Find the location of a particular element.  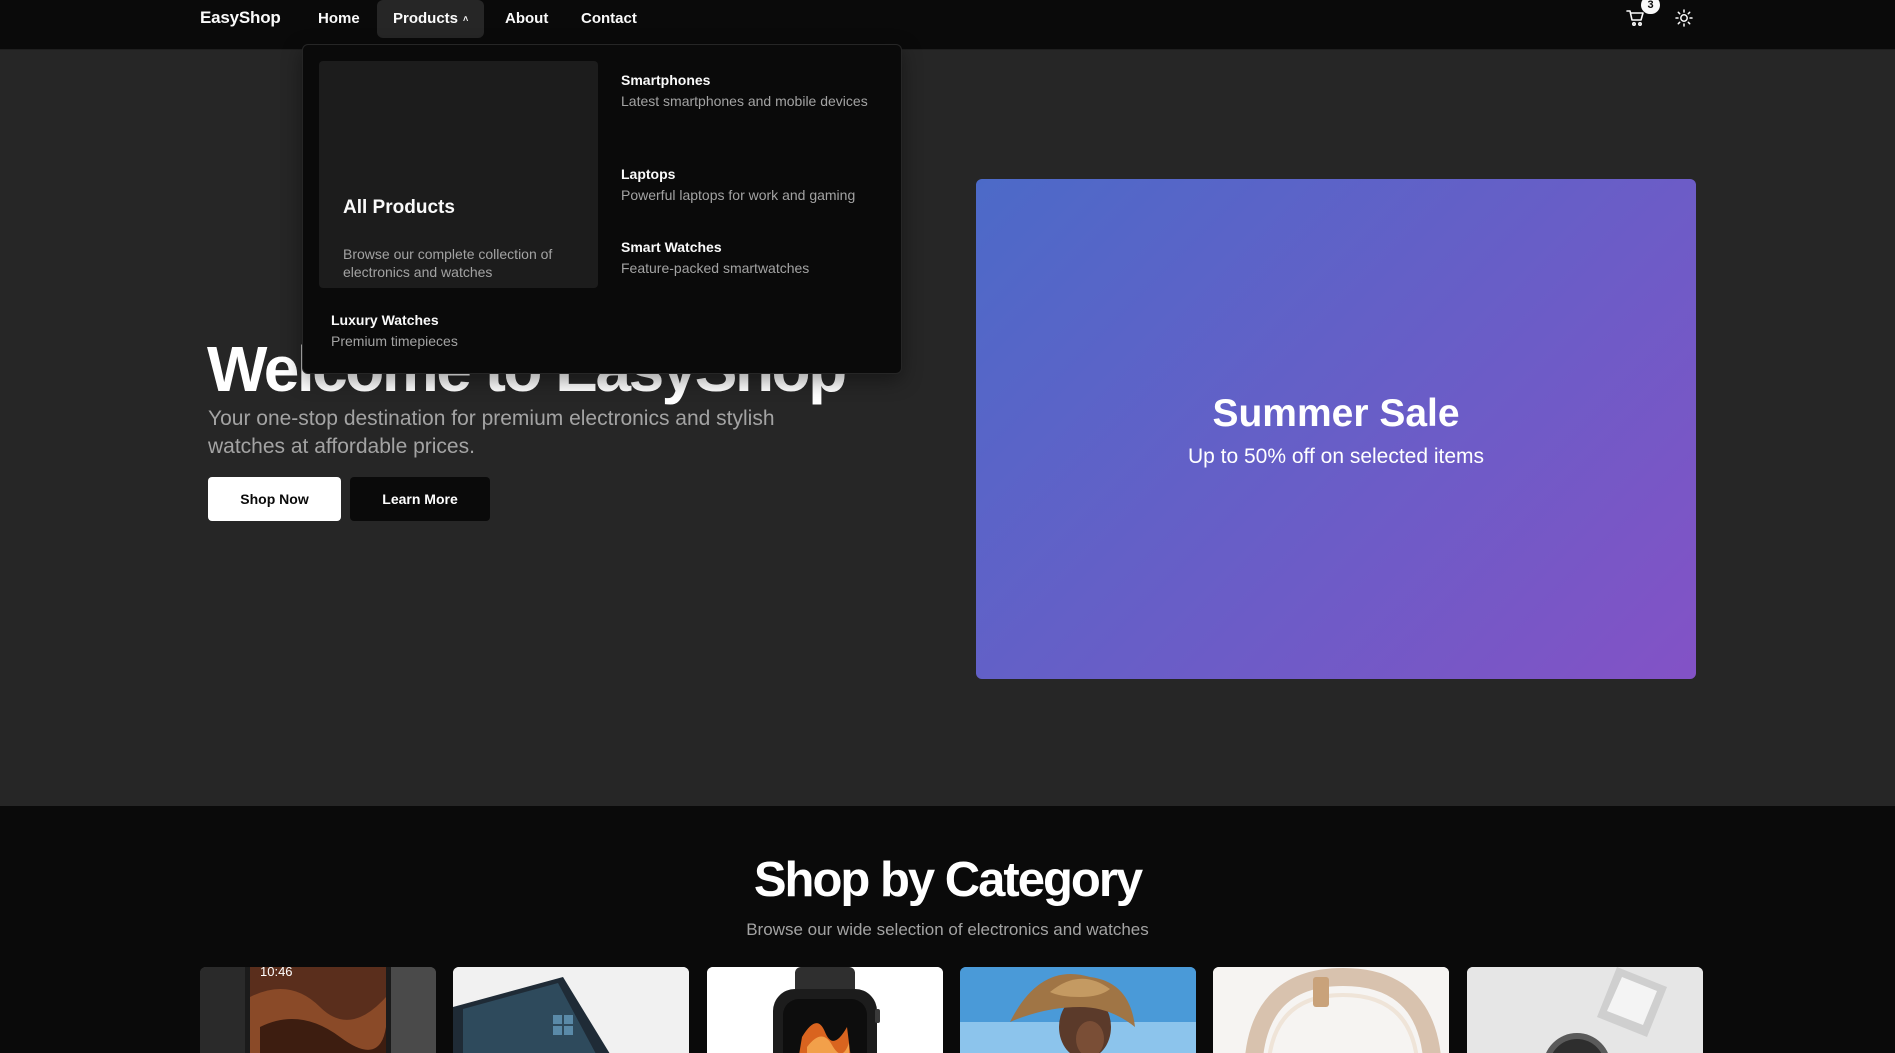

promo-subtitle: Up to 50% off on selected items is located at coordinates (1336, 456).